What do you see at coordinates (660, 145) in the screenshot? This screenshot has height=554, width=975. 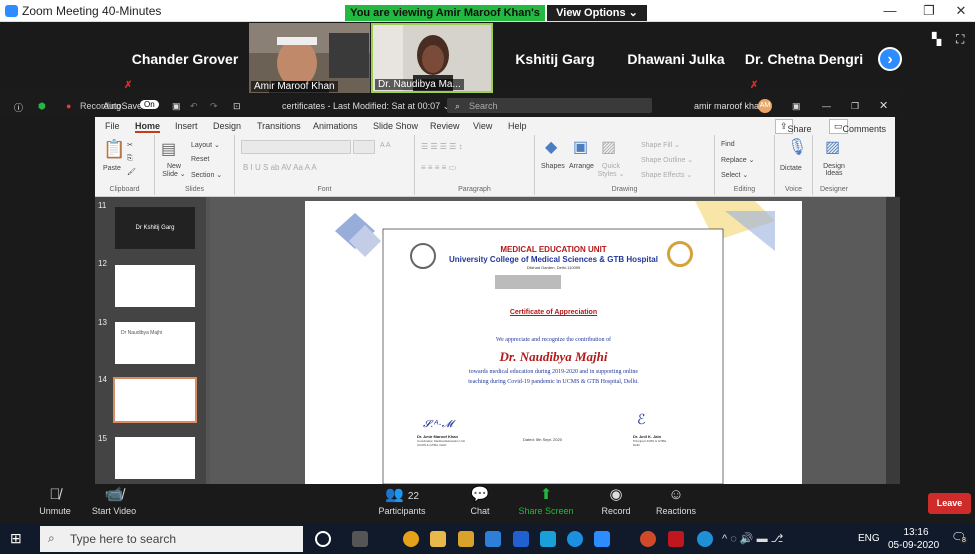 I see `shape-fill-button: Shape Fill ⌄` at bounding box center [660, 145].